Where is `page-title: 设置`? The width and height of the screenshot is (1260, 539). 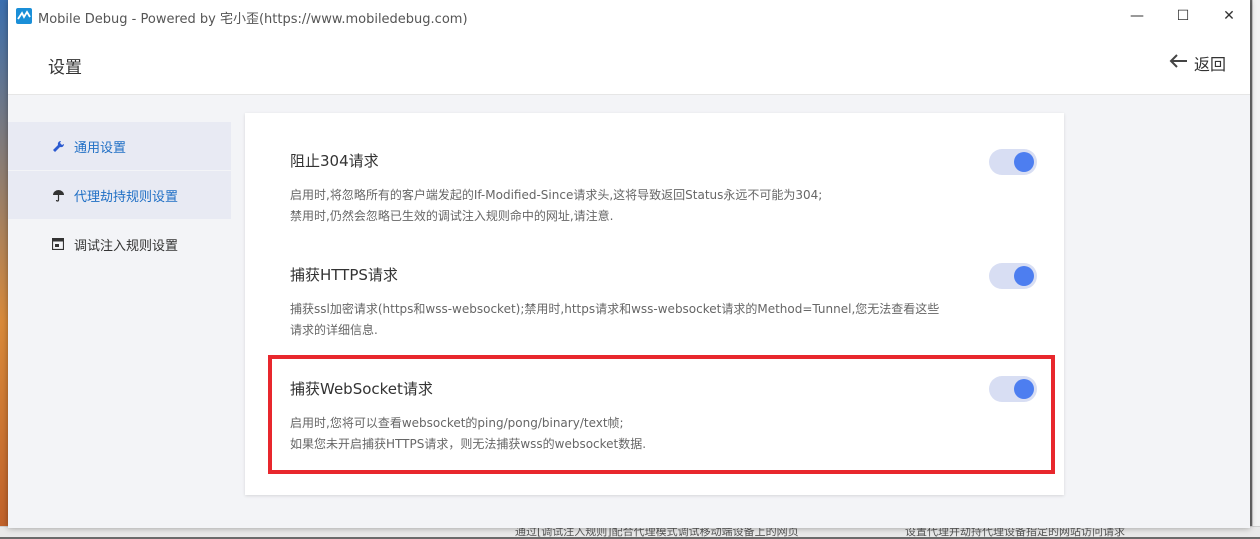 page-title: 设置 is located at coordinates (65, 68).